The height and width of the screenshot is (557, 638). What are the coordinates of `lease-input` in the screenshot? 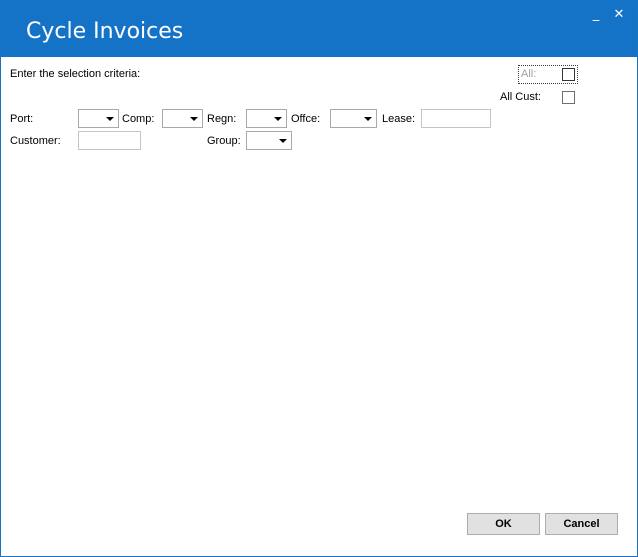 It's located at (456, 118).